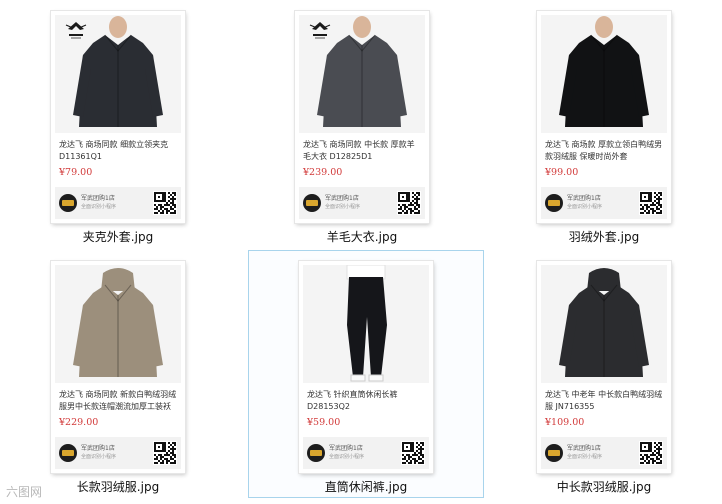  Describe the element at coordinates (362, 236) in the screenshot. I see `file-name-label: 羊毛大衣.jpg` at that location.